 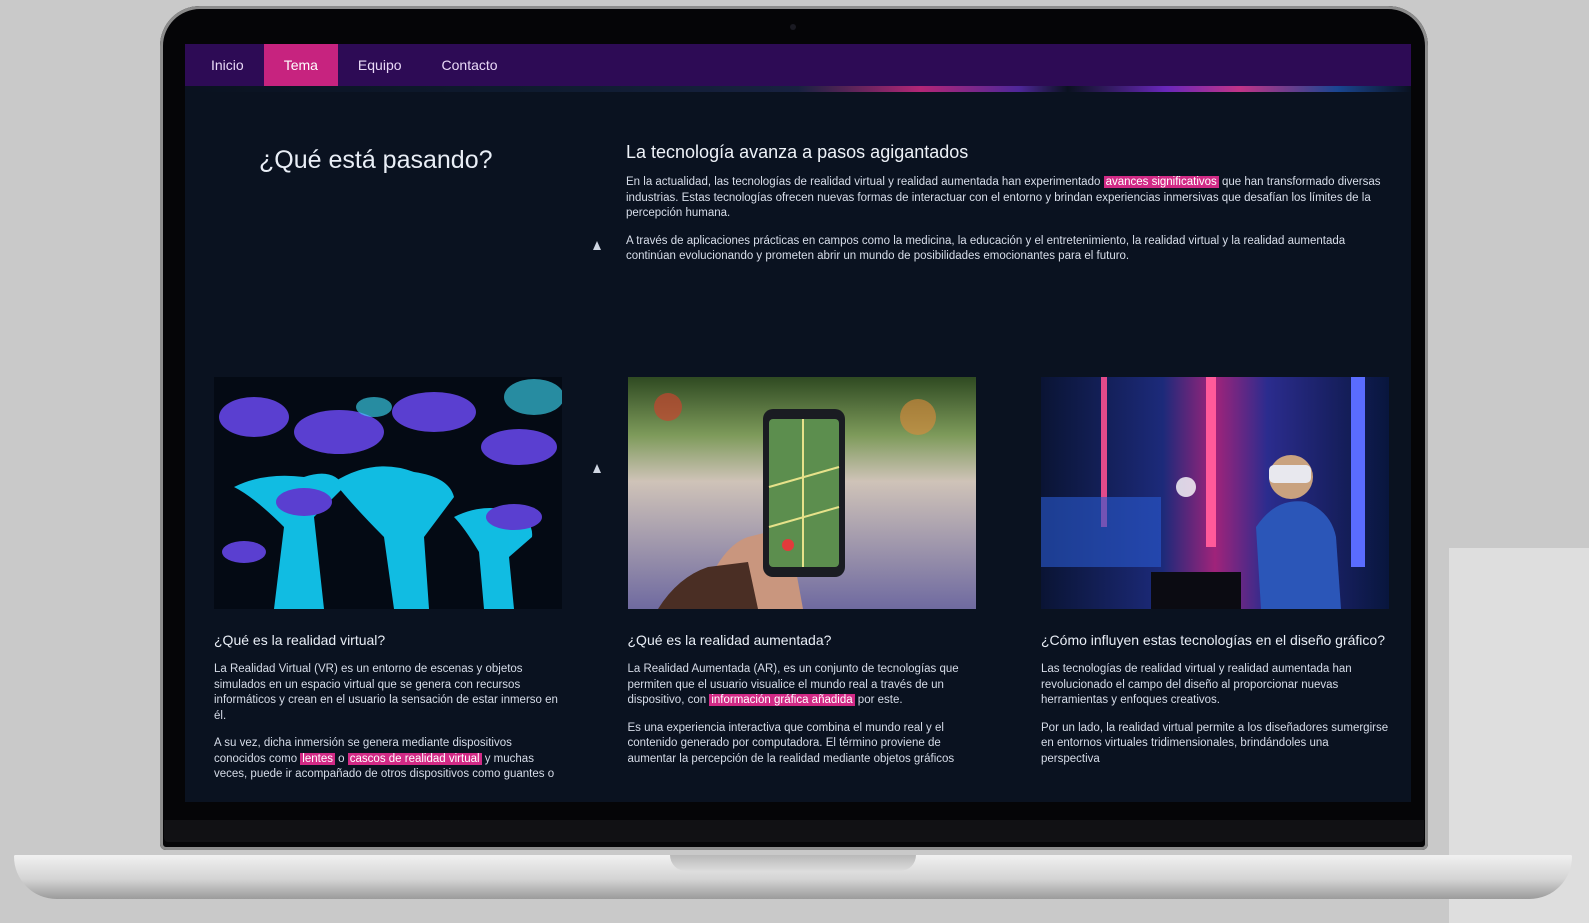 I want to click on nav-tema: Tema, so click(x=300, y=65).